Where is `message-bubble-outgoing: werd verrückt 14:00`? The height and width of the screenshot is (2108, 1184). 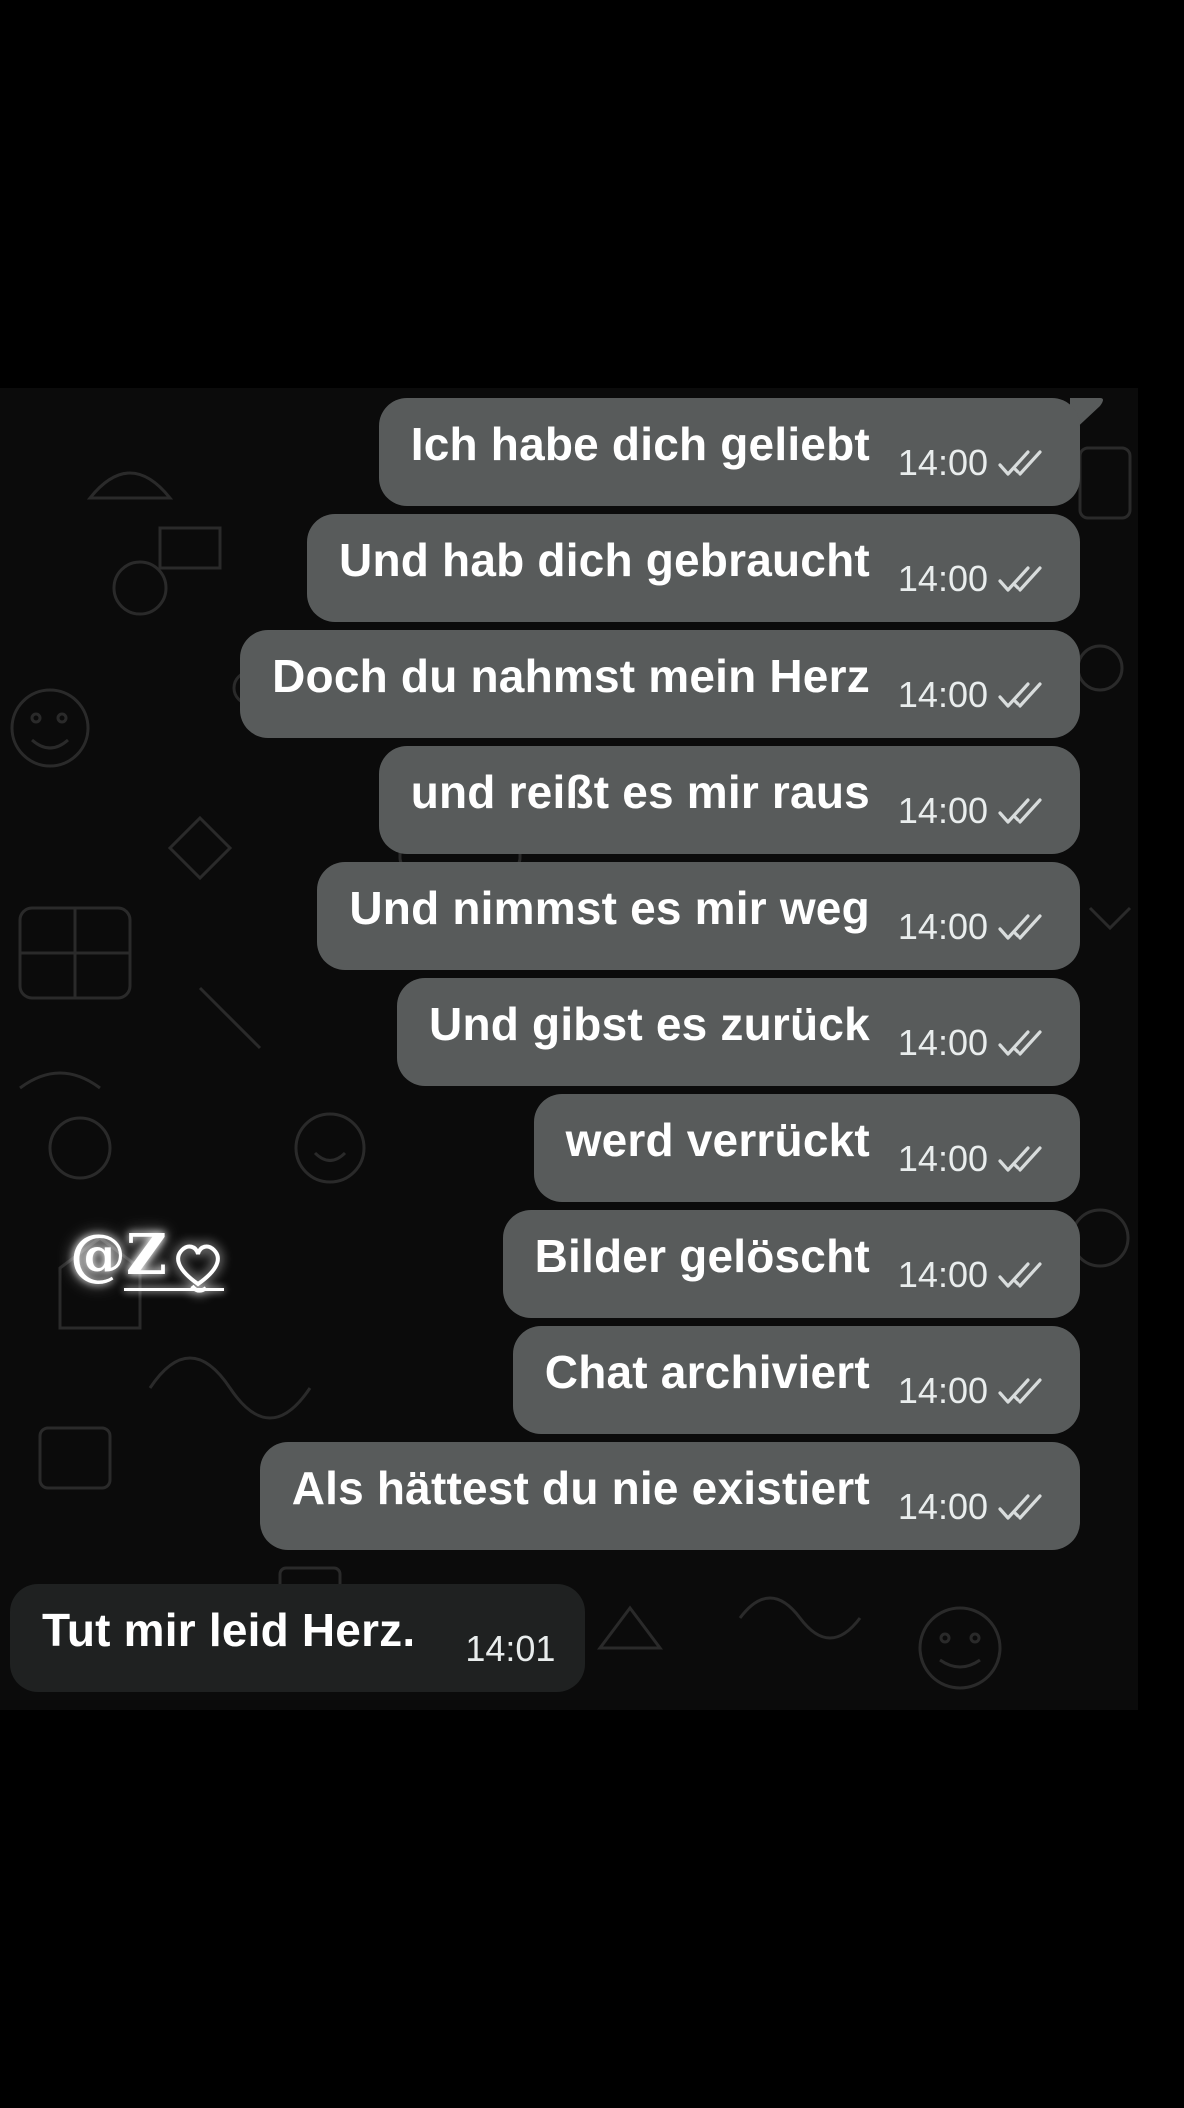
message-bubble-outgoing: werd verrückt 14:00 is located at coordinates (806, 1148).